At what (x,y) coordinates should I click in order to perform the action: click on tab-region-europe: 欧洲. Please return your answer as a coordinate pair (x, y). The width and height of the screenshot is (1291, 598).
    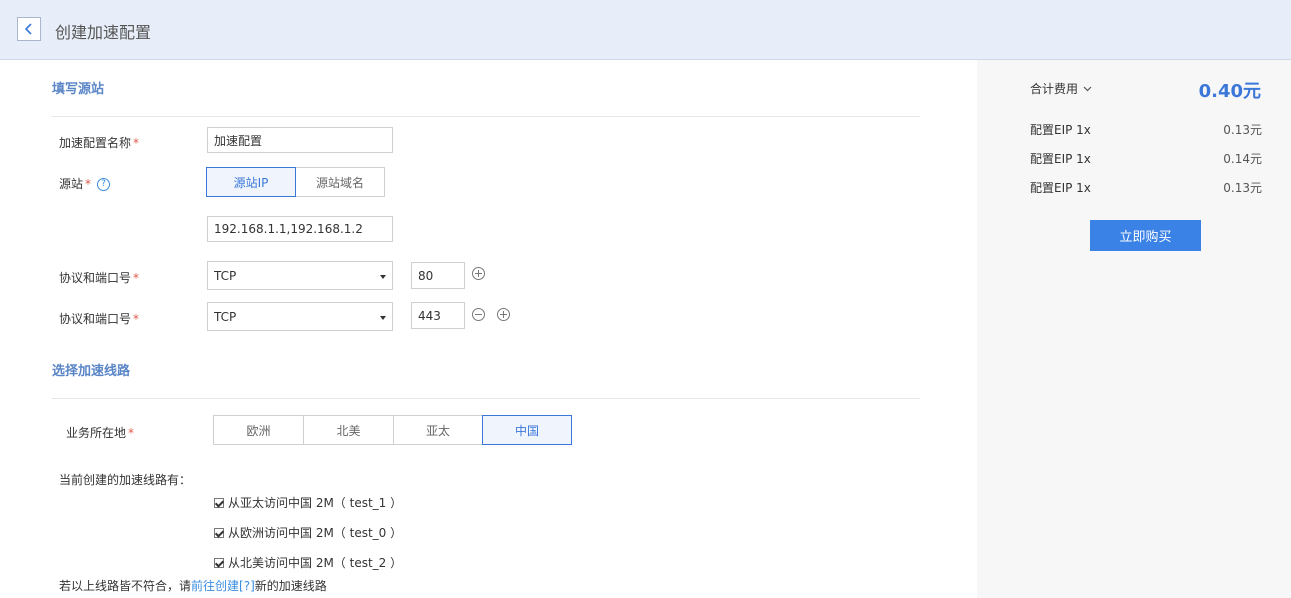
    Looking at the image, I should click on (258, 430).